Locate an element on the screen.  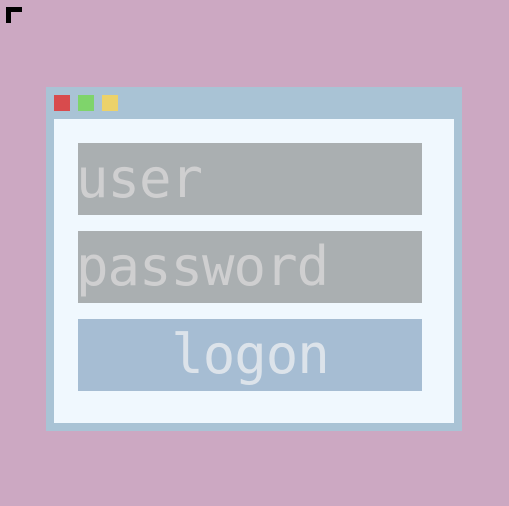
username-placeholder: user is located at coordinates (140, 178).